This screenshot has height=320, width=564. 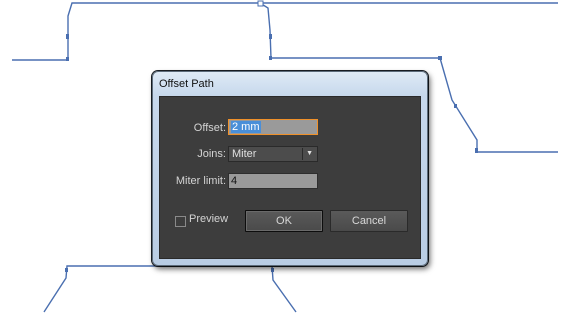 What do you see at coordinates (273, 127) in the screenshot?
I see `offset-input: 2 mm` at bounding box center [273, 127].